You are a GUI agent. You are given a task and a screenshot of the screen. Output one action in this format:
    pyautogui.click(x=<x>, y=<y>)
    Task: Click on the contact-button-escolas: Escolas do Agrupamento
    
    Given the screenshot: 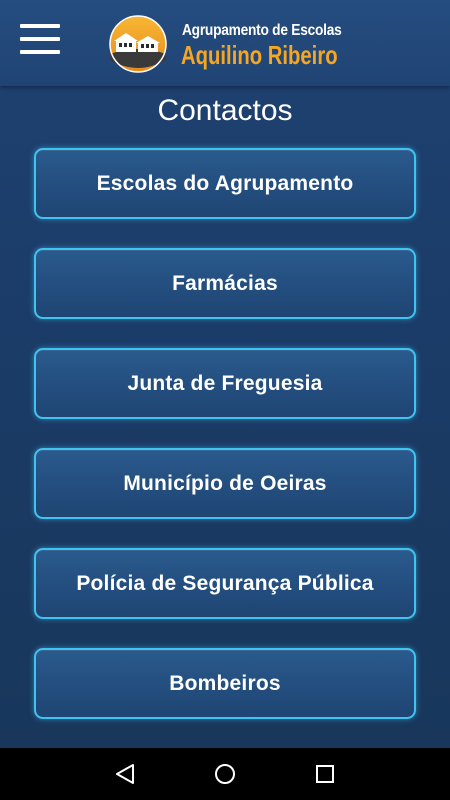 What is the action you would take?
    pyautogui.click(x=225, y=183)
    